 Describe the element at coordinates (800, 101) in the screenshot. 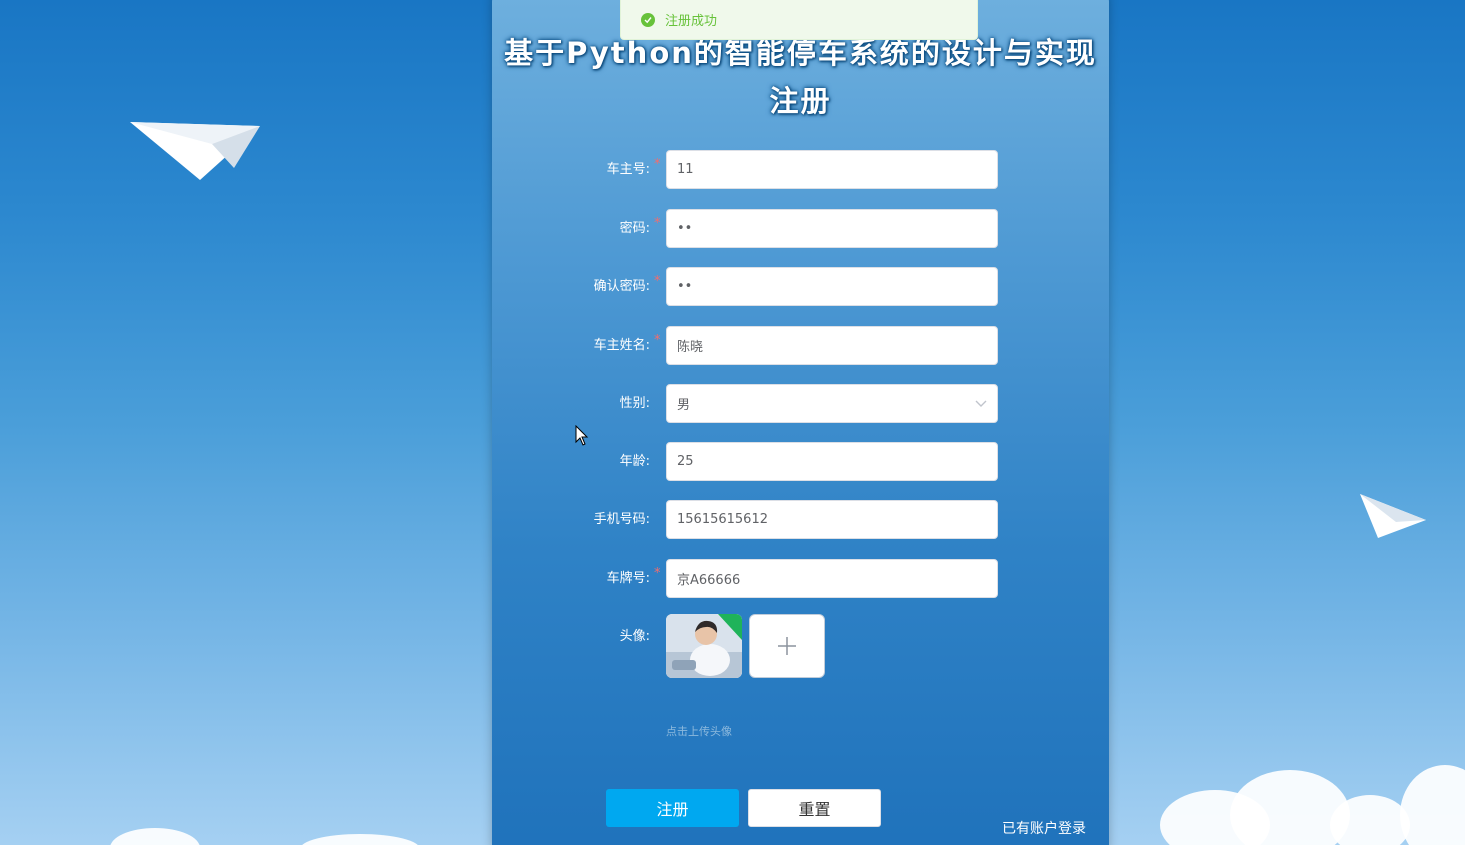

I see `page-subtitle: 注册` at that location.